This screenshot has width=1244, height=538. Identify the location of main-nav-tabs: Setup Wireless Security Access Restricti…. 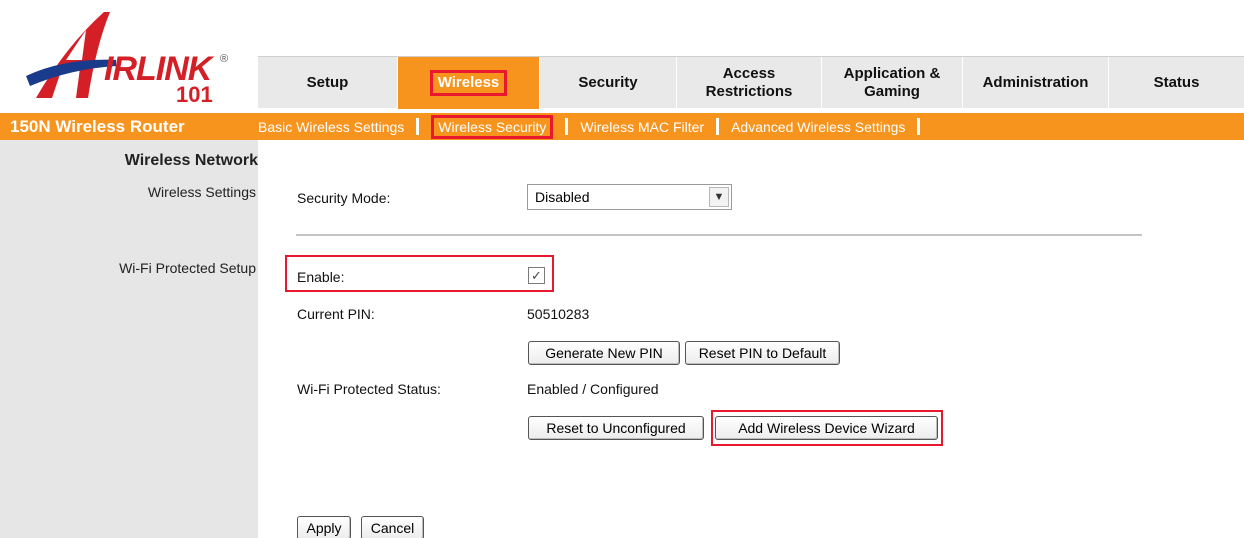
(751, 82).